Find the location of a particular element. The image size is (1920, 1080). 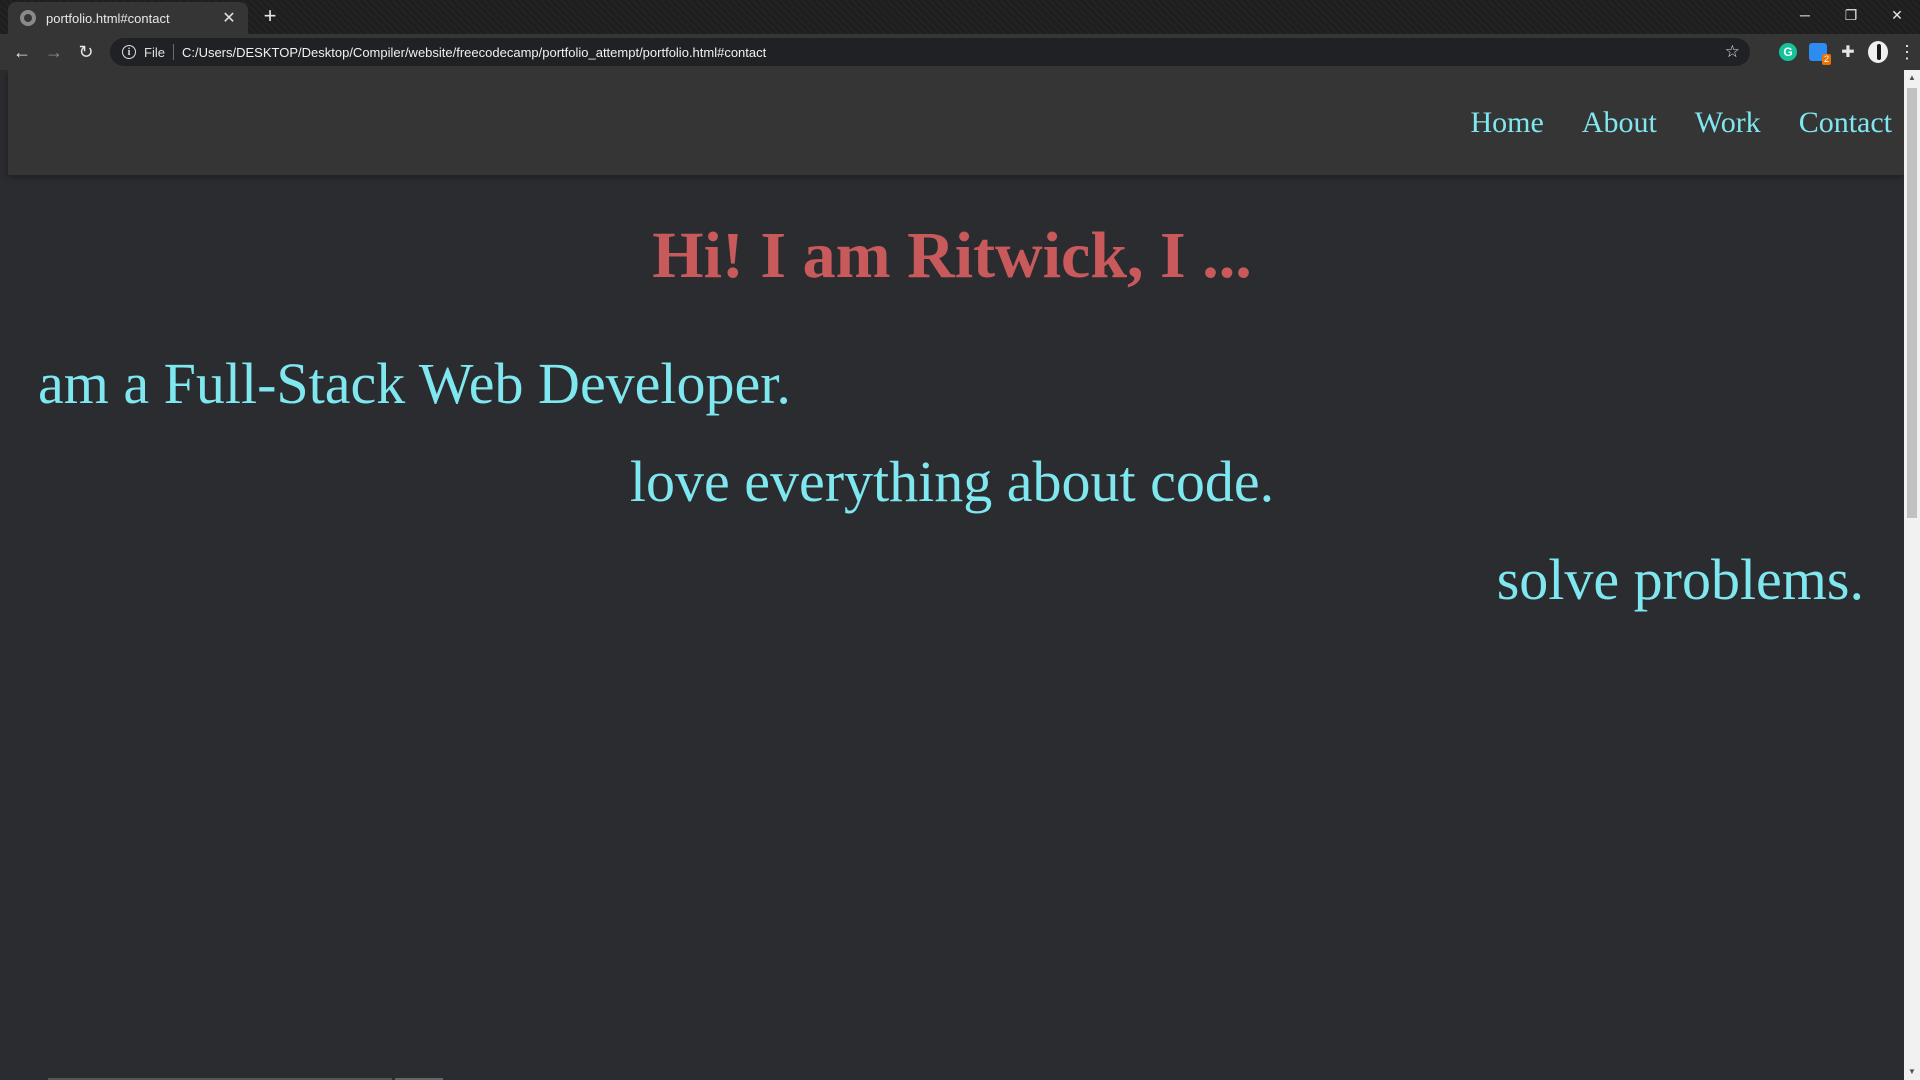

extensions-area: G 2 ✚ ⋮ is located at coordinates (1847, 52).